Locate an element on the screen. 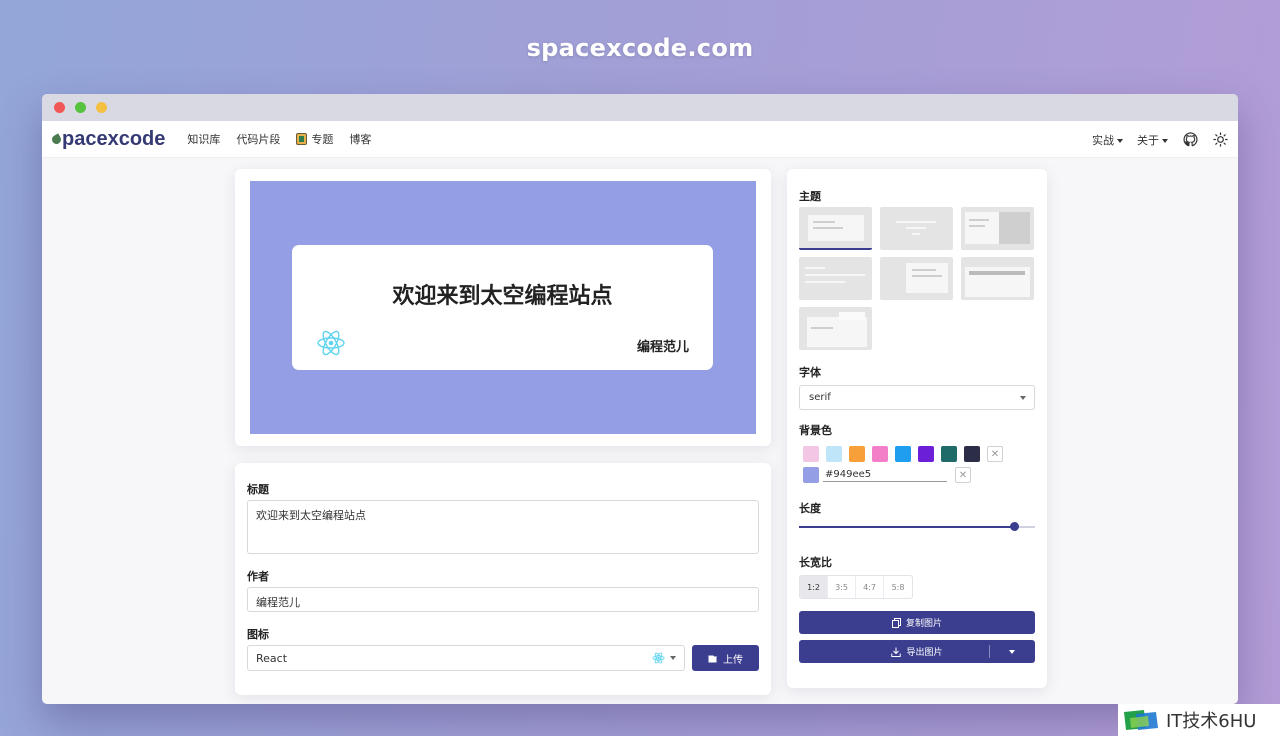  length-slider-fill is located at coordinates (906, 527).